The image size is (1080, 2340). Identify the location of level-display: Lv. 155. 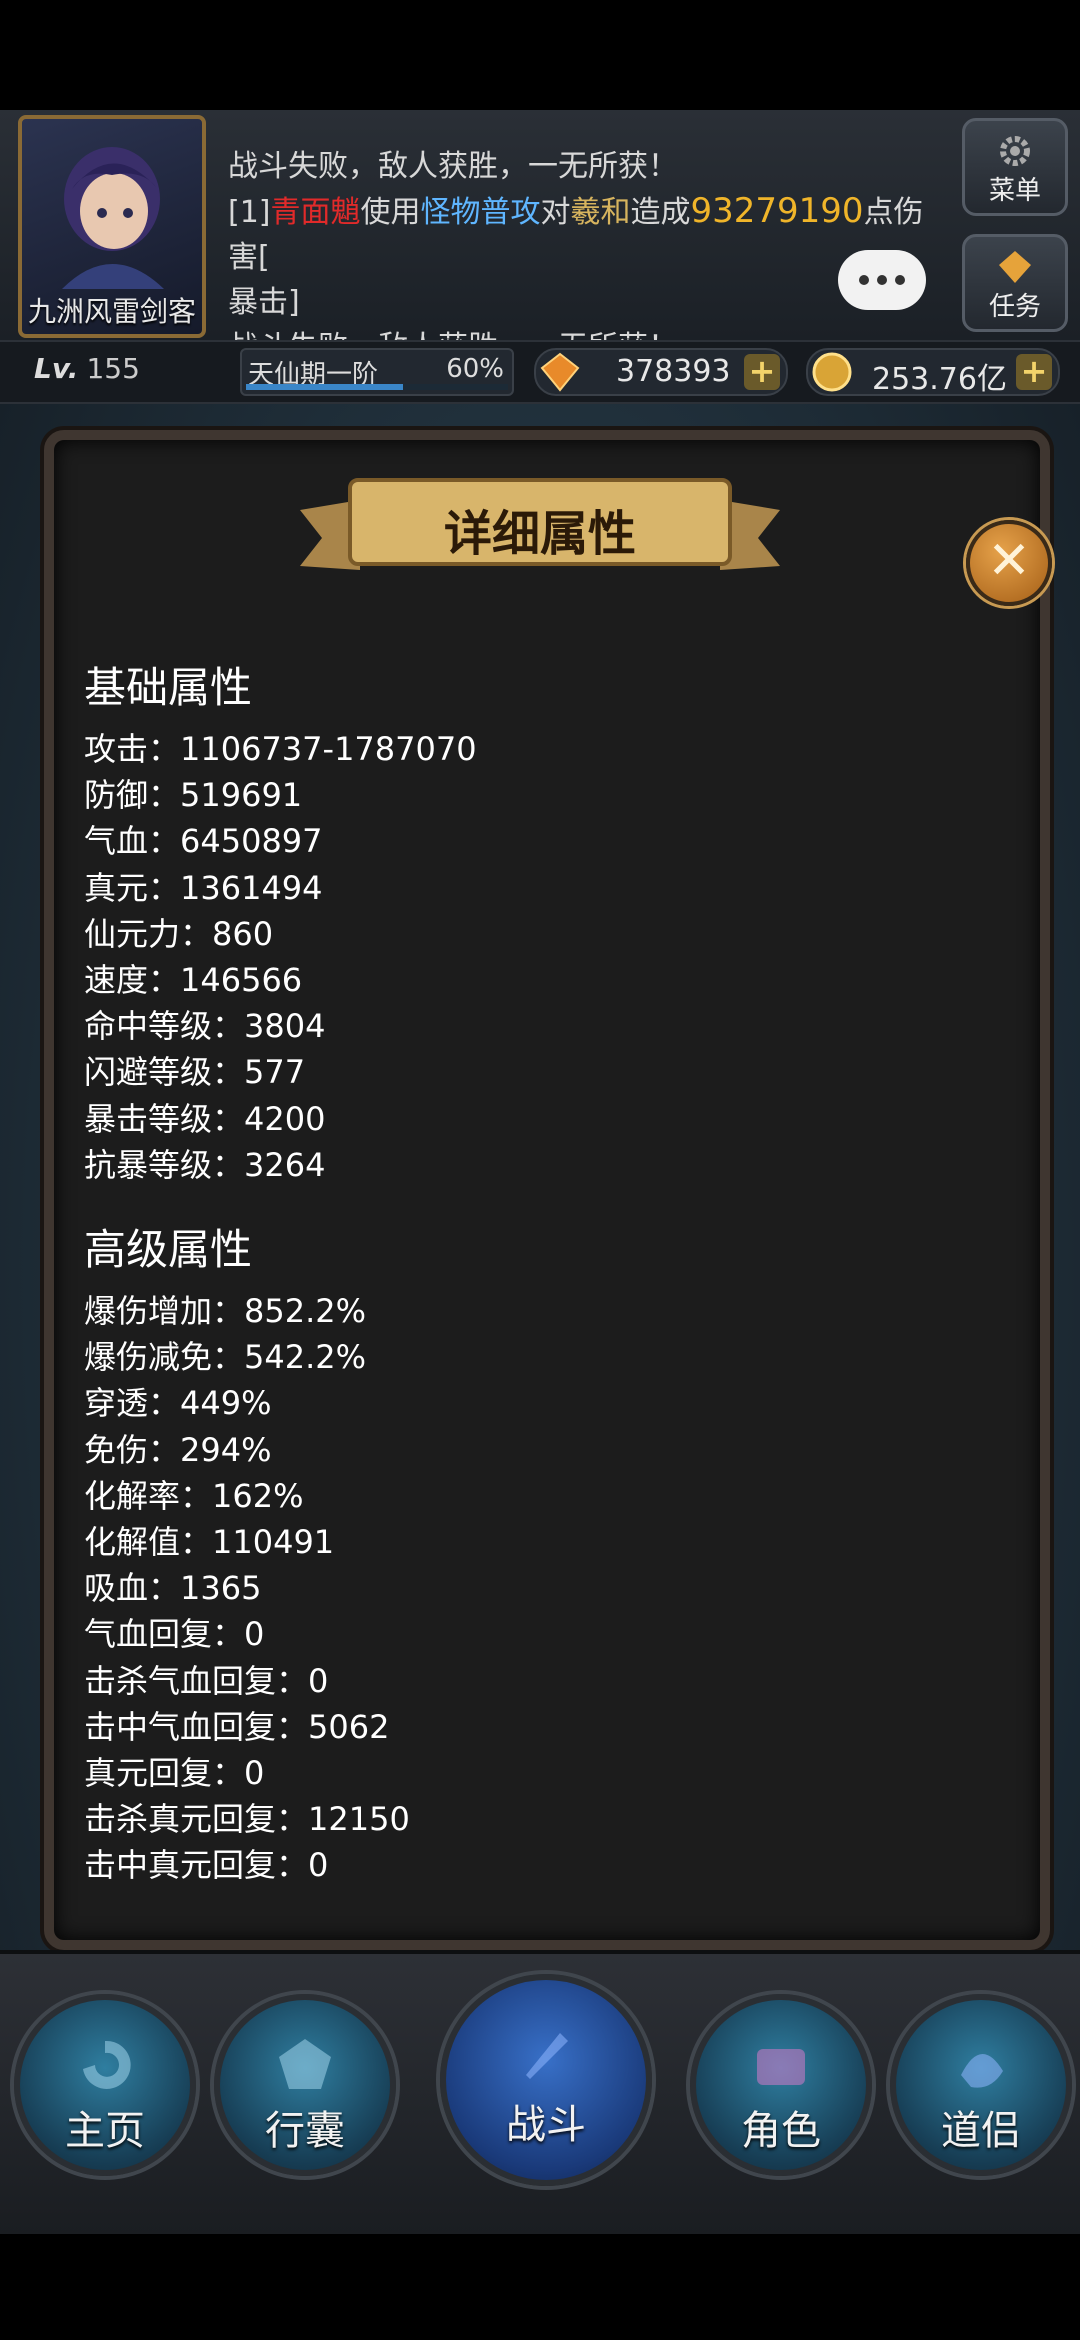
(87, 368).